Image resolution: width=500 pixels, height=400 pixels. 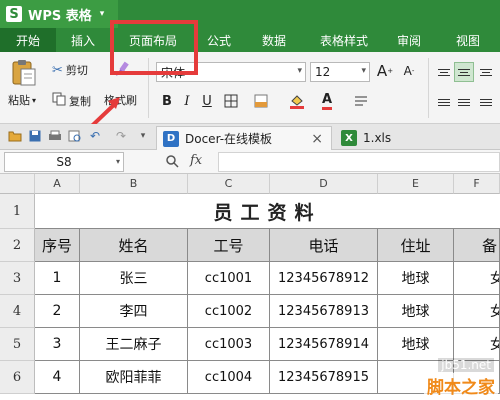 I want to click on table-cell: 12345678914, so click(x=324, y=344).